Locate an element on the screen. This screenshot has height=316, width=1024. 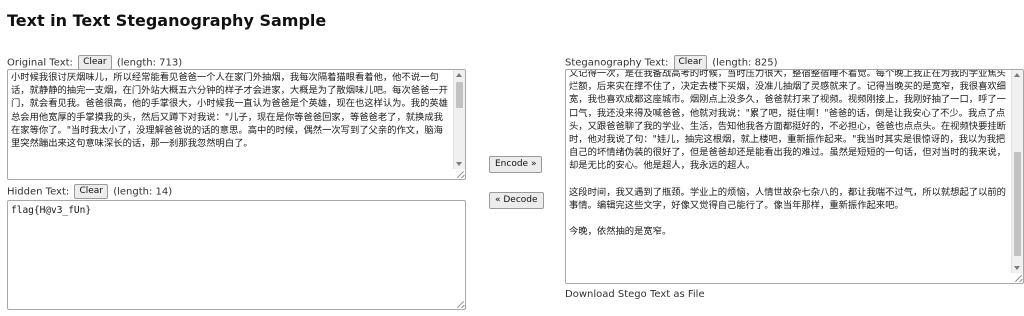
original-text-label: Original Text: is located at coordinates (40, 63).